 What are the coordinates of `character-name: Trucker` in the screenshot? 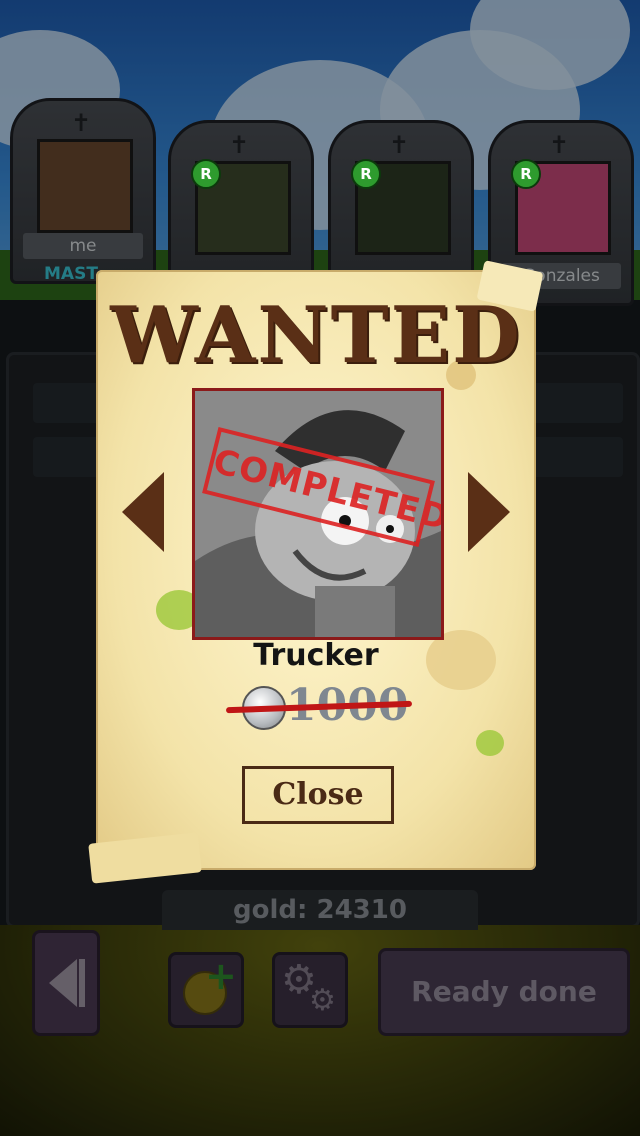 It's located at (316, 655).